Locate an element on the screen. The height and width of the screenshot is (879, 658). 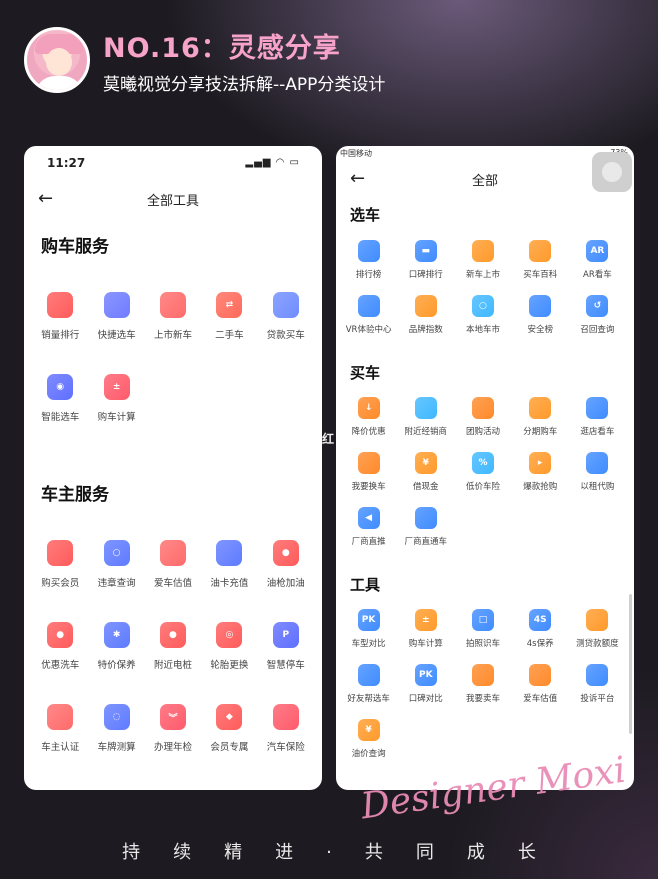
tool-item: 品牌指数 is located at coordinates (425, 322).